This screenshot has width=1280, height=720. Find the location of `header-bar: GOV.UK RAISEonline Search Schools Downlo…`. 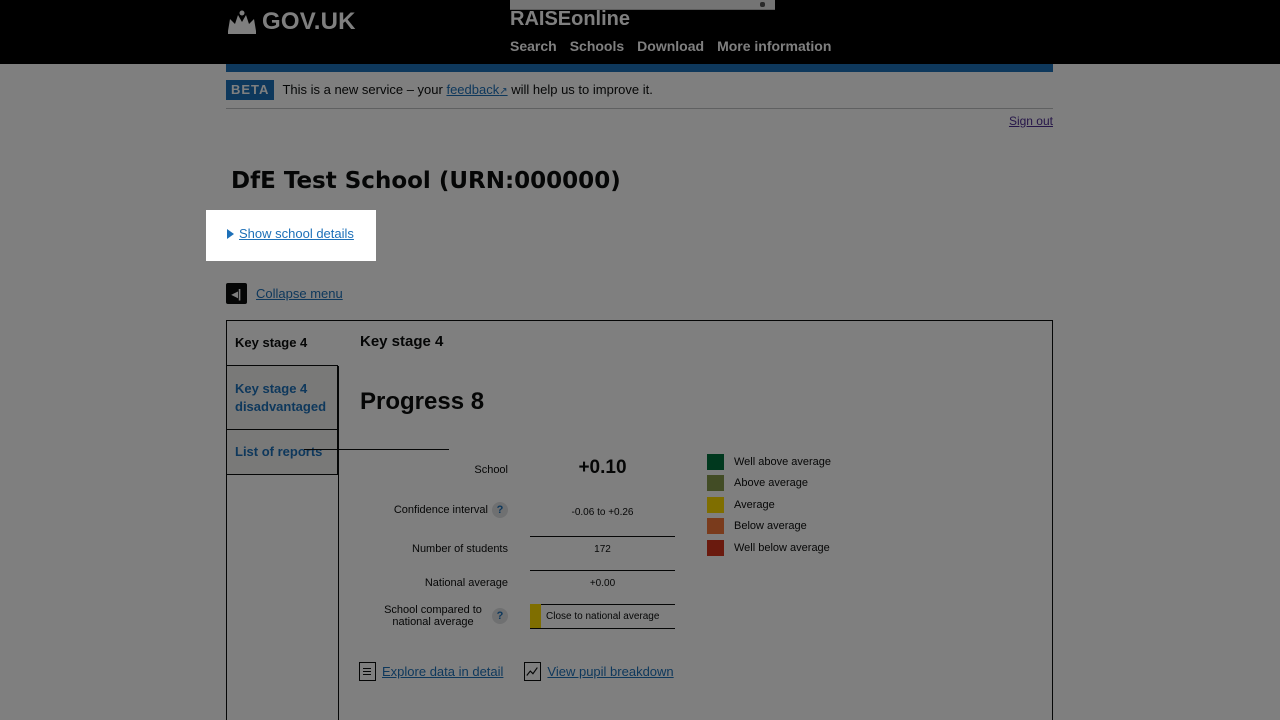

header-bar: GOV.UK RAISEonline Search Schools Downlo… is located at coordinates (640, 32).